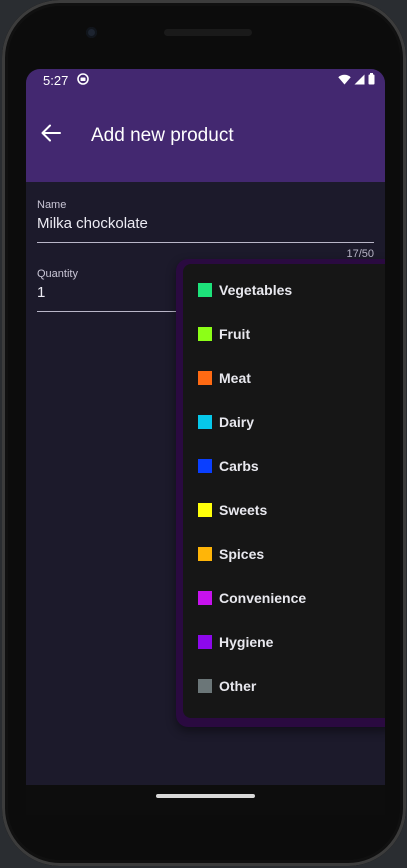  What do you see at coordinates (238, 686) in the screenshot?
I see `menu-item-label: Other` at bounding box center [238, 686].